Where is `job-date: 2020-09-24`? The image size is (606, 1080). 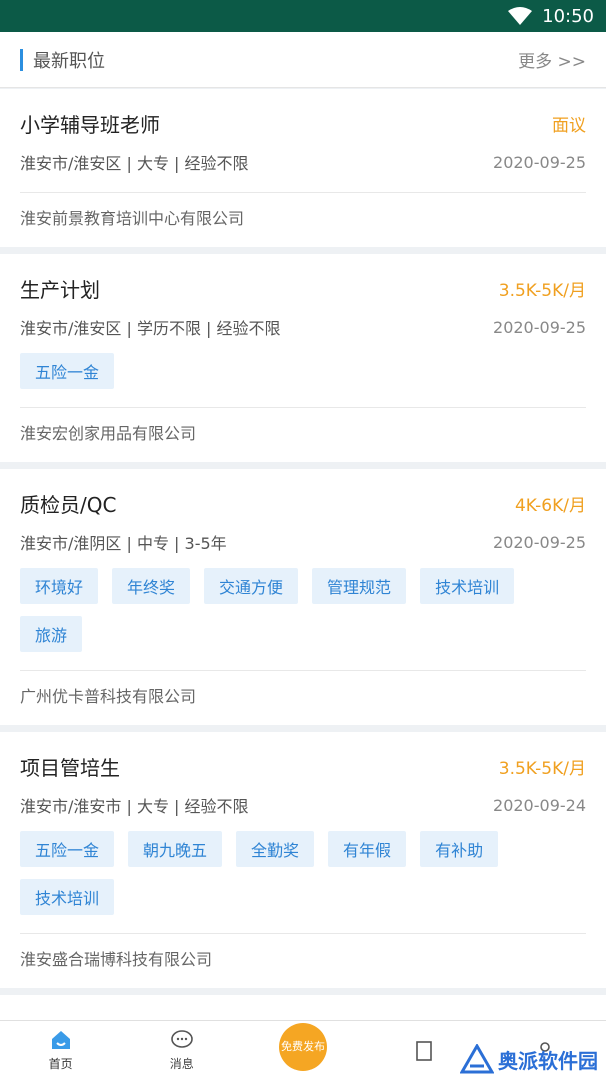
job-date: 2020-09-24 is located at coordinates (539, 805).